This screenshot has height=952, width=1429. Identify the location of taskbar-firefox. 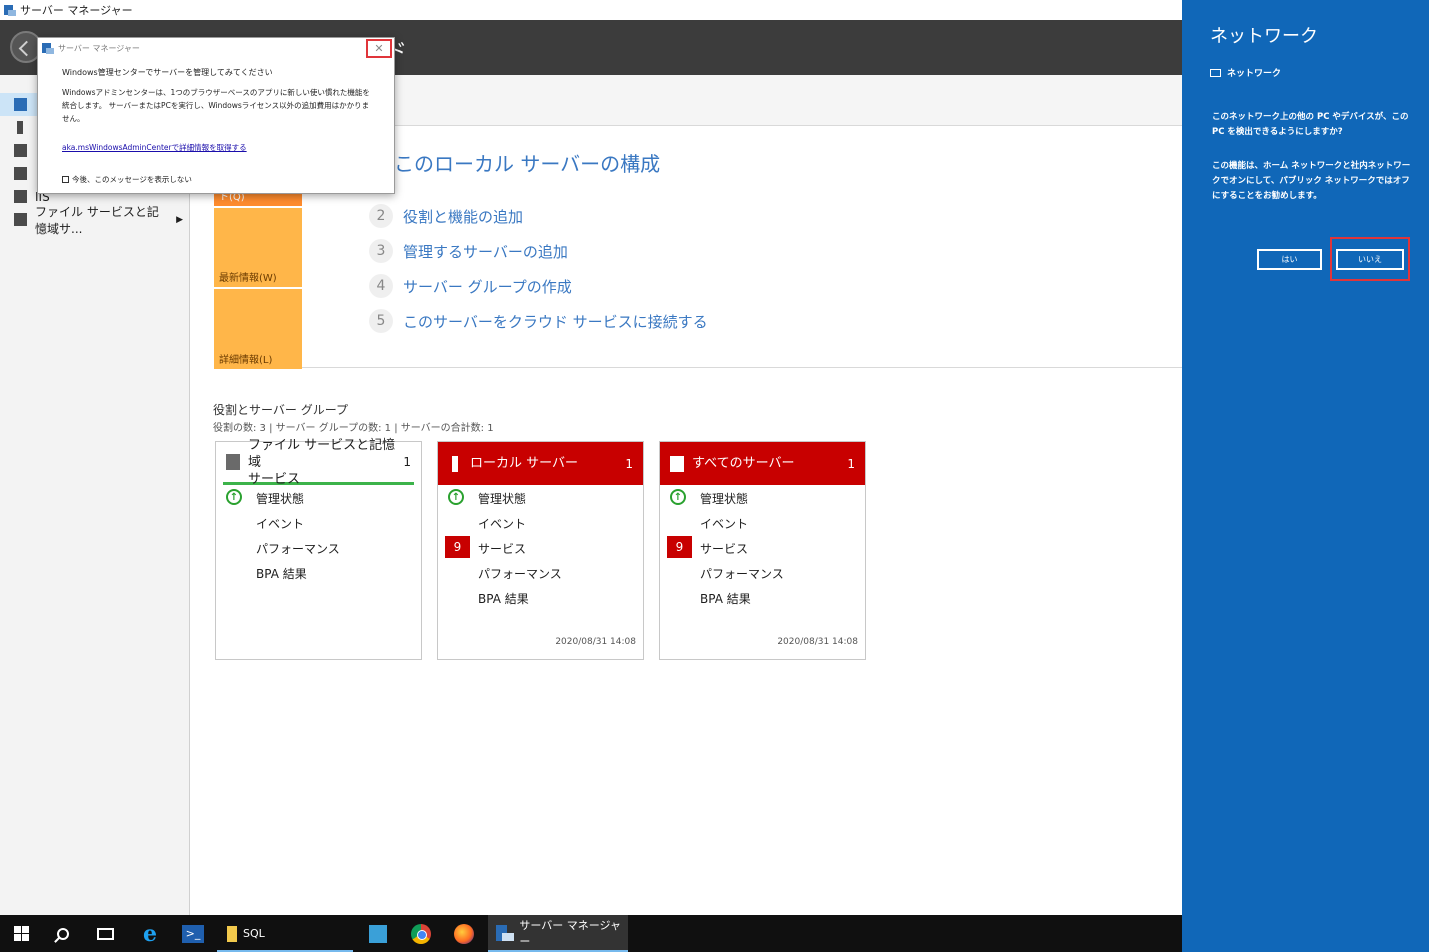
(464, 933).